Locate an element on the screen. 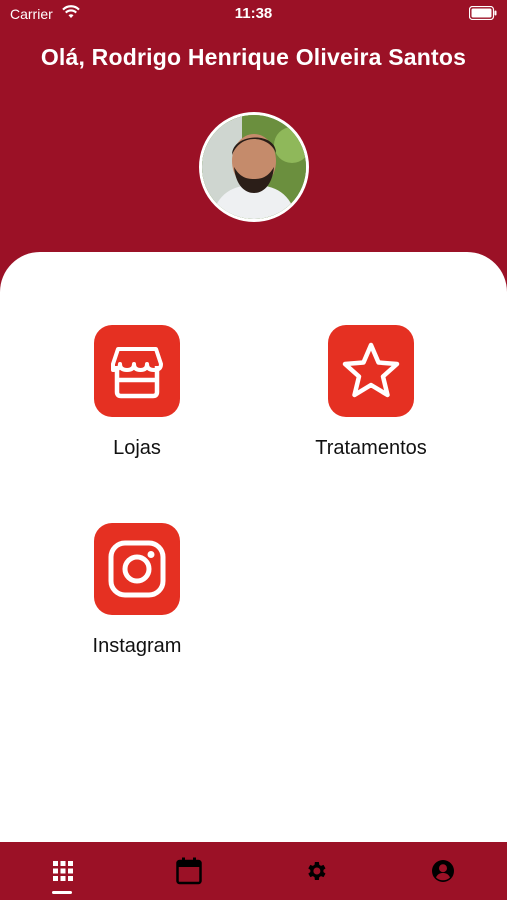 The image size is (507, 900). tab-bar is located at coordinates (253, 871).